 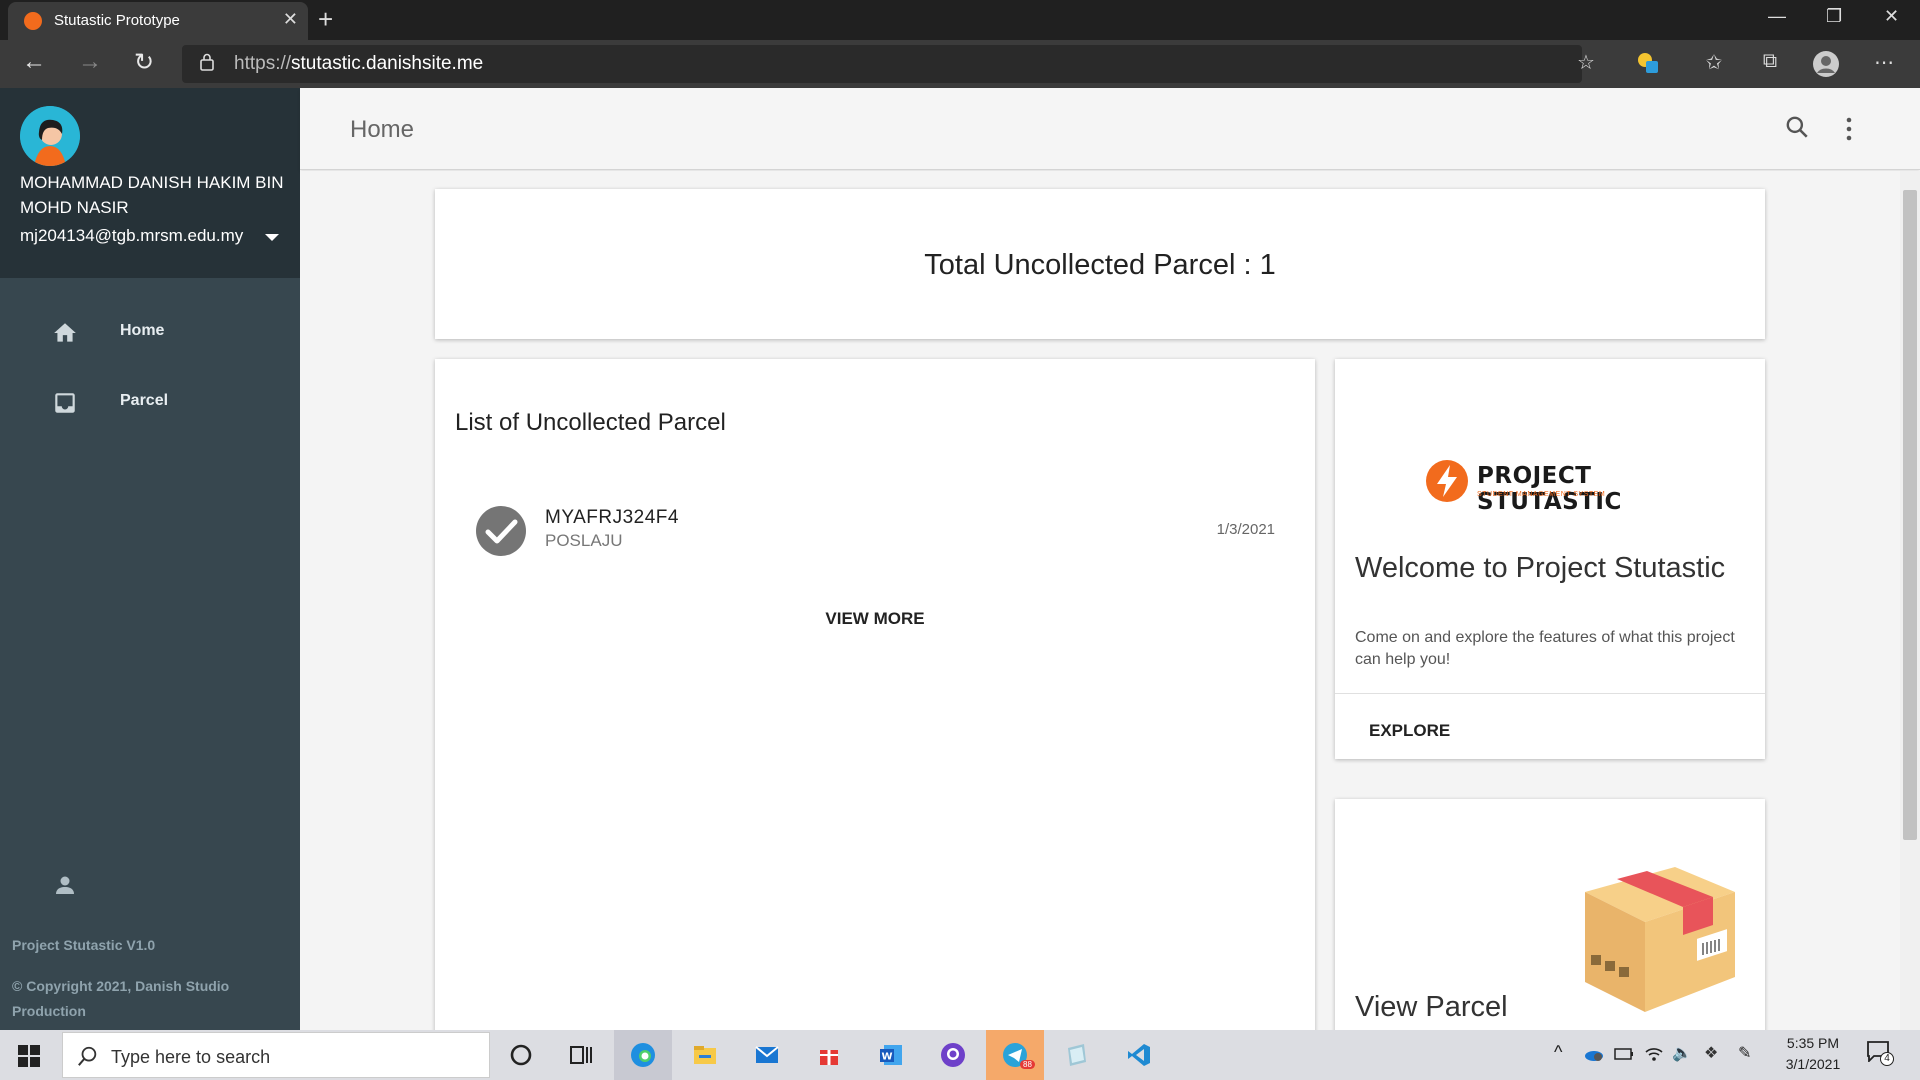 I want to click on inbox-icon, so click(x=65, y=403).